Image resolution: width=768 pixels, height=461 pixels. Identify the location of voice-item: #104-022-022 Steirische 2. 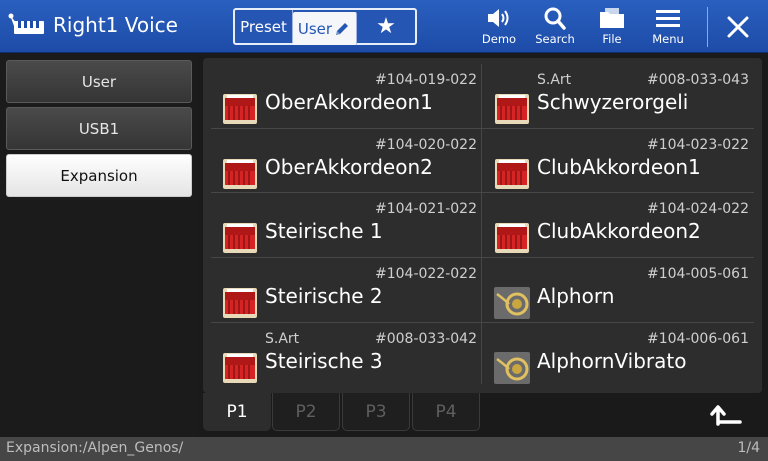
(346, 290).